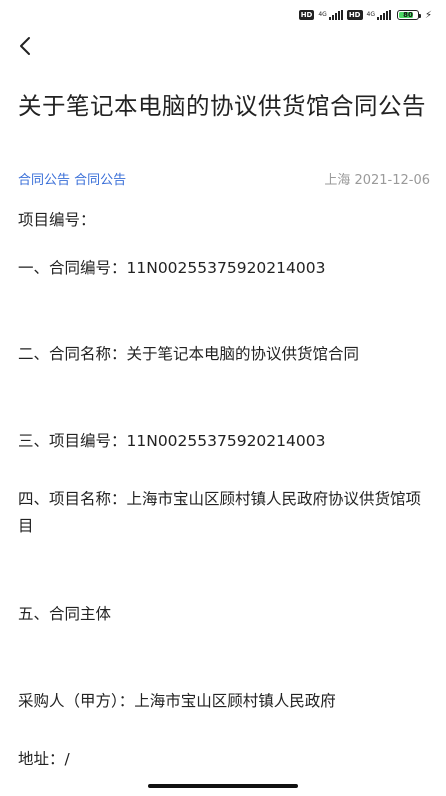 This screenshot has width=446, height=796. I want to click on back-button, so click(25, 46).